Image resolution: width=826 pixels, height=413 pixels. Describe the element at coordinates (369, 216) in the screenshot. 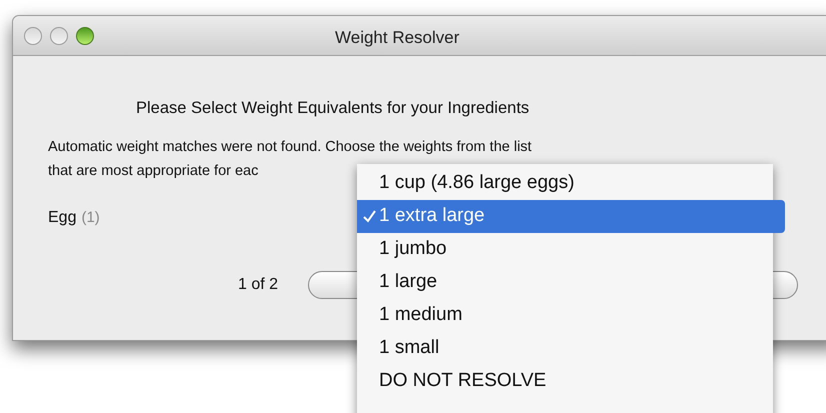

I see `checkmark-icon` at that location.